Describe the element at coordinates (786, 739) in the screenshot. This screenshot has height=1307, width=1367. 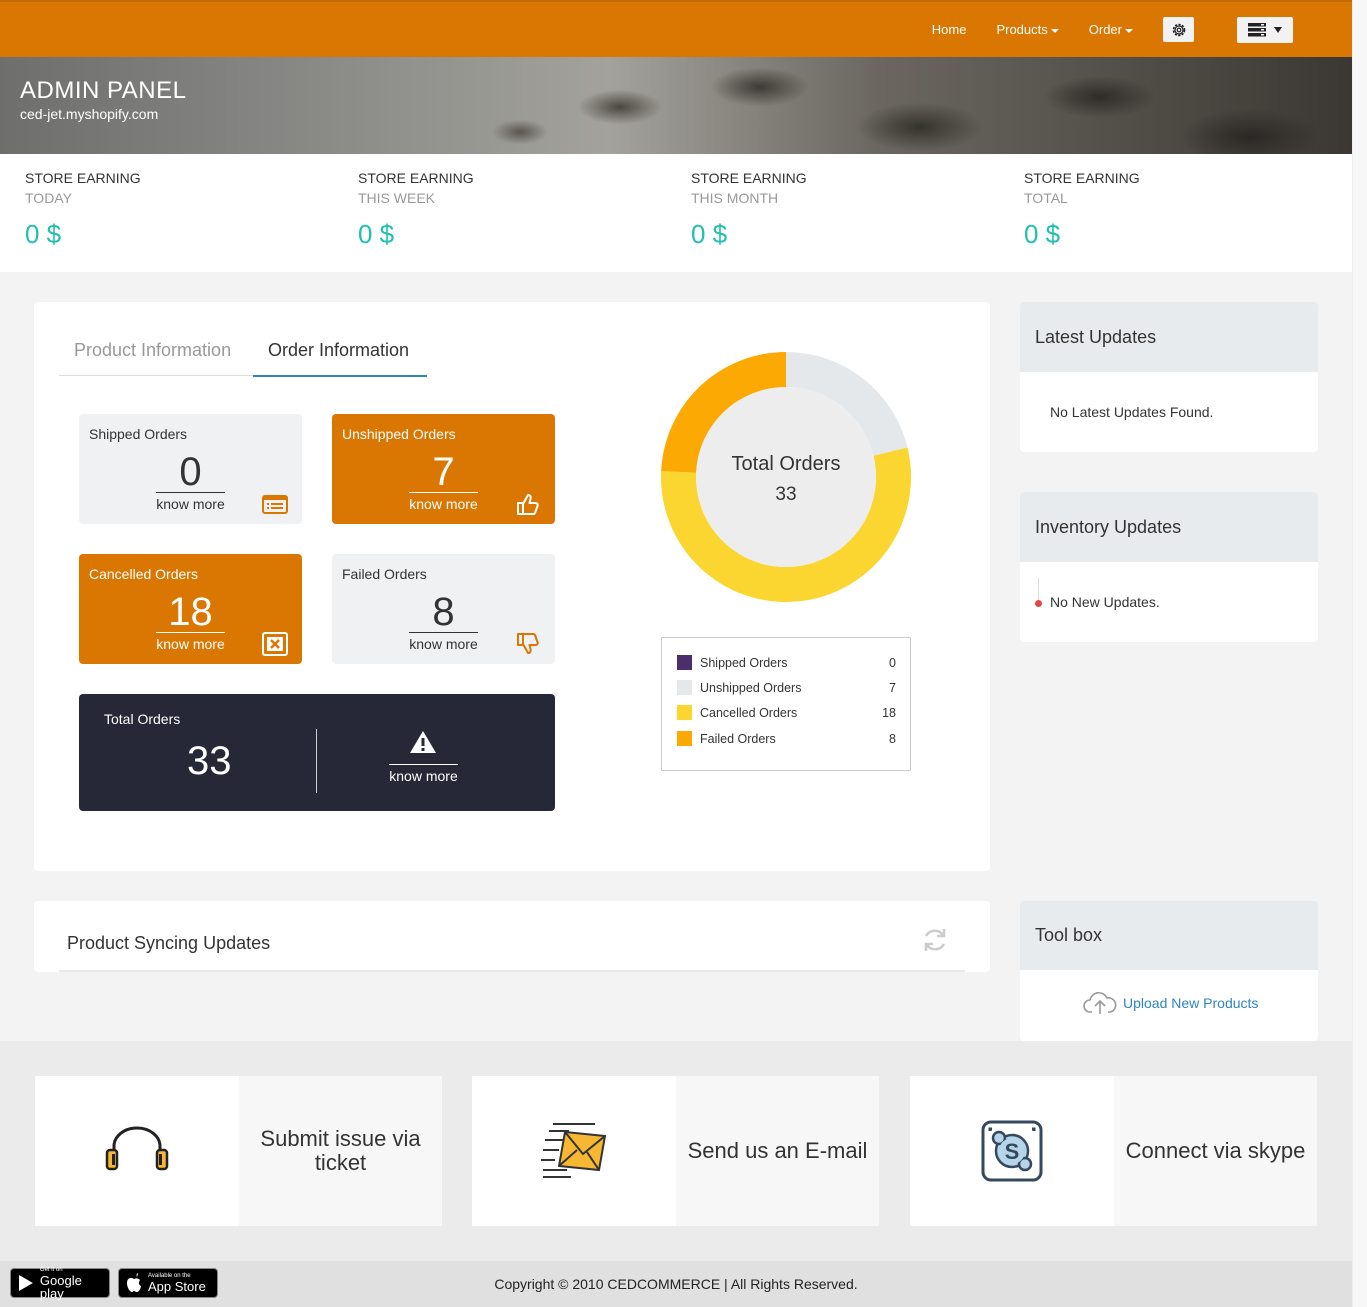
I see `legend-item: Failed Orders 8` at that location.